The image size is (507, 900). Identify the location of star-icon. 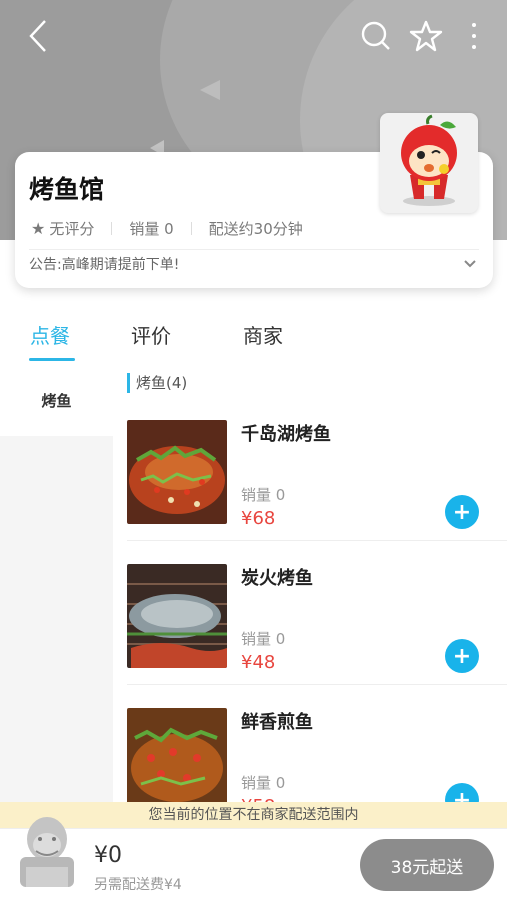
(426, 36).